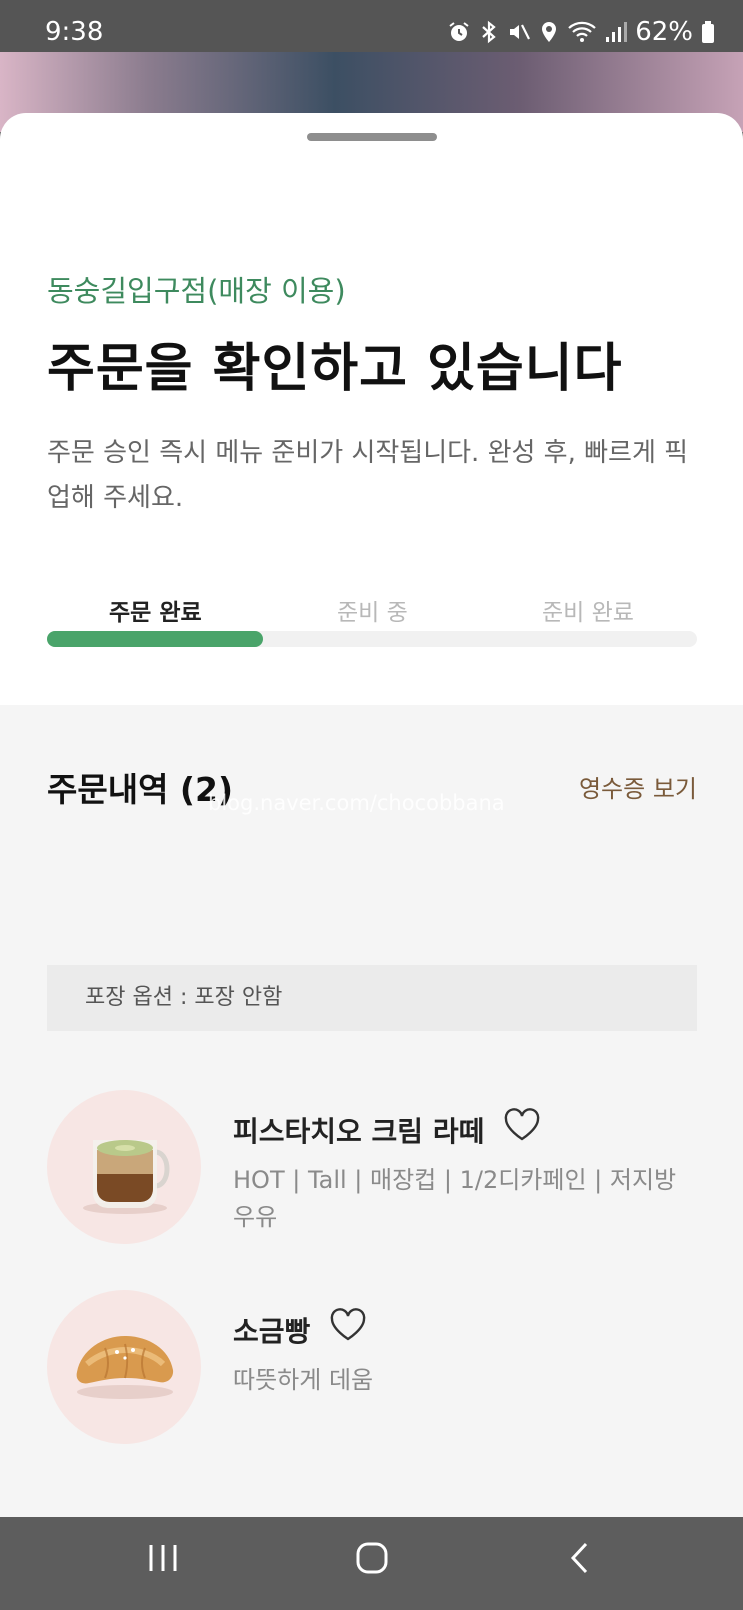  I want to click on status-icons: 62%, so click(581, 32).